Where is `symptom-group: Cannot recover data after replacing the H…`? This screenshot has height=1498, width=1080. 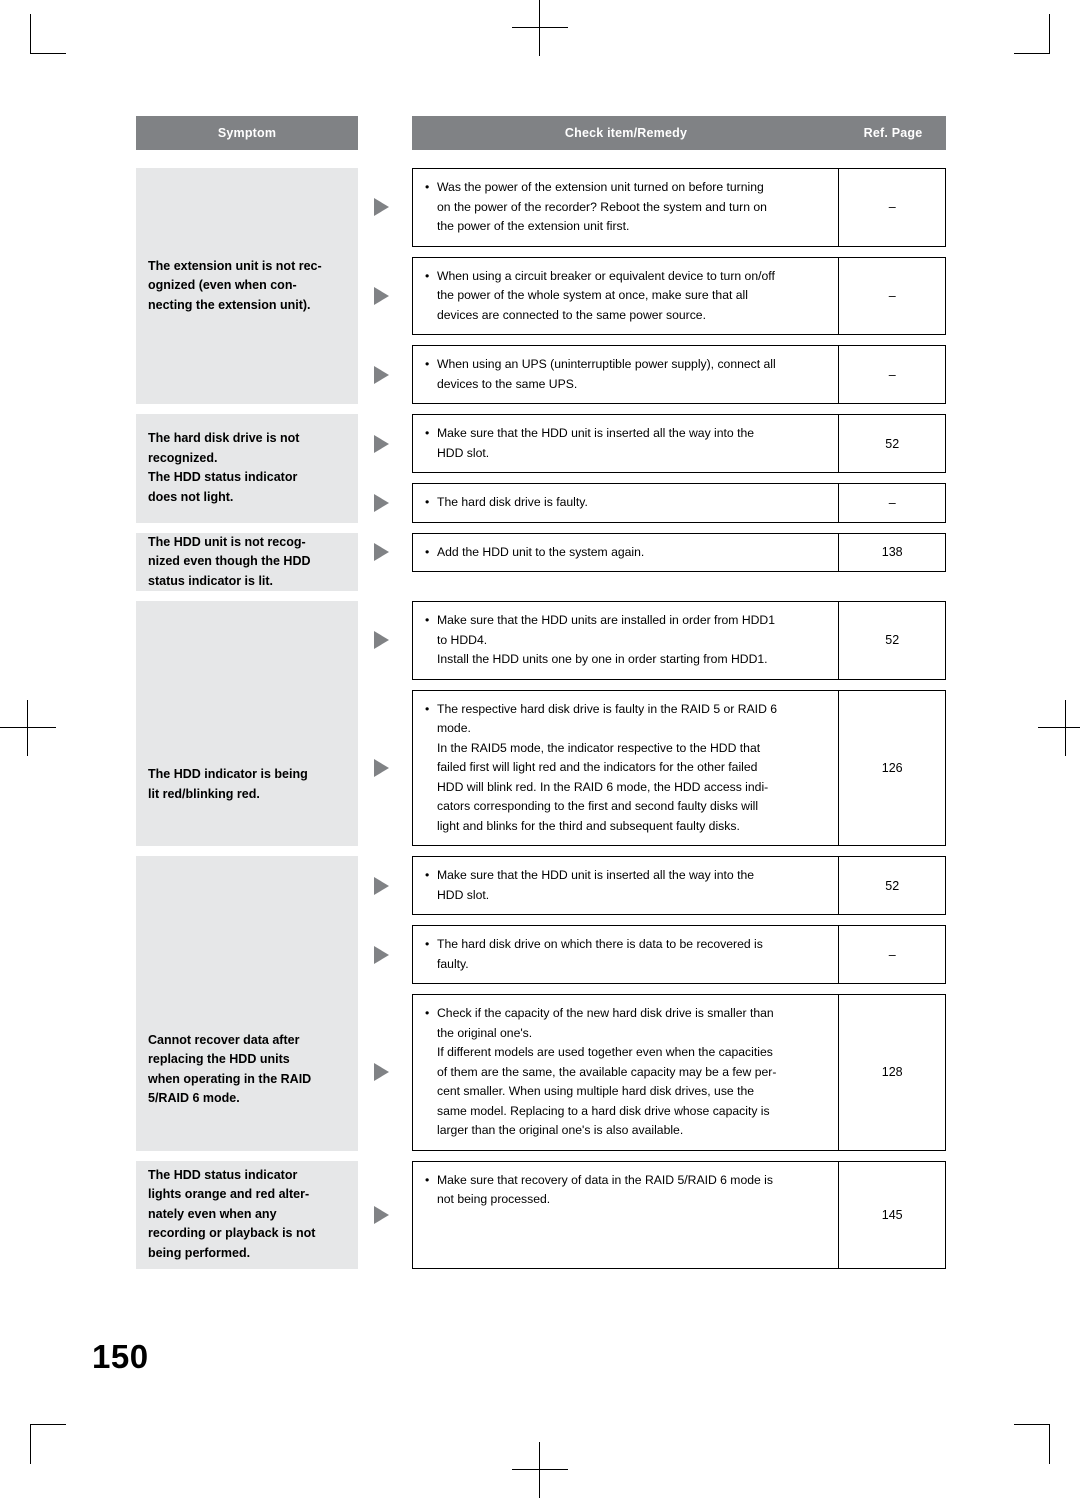 symptom-group: Cannot recover data after replacing the H… is located at coordinates (541, 1003).